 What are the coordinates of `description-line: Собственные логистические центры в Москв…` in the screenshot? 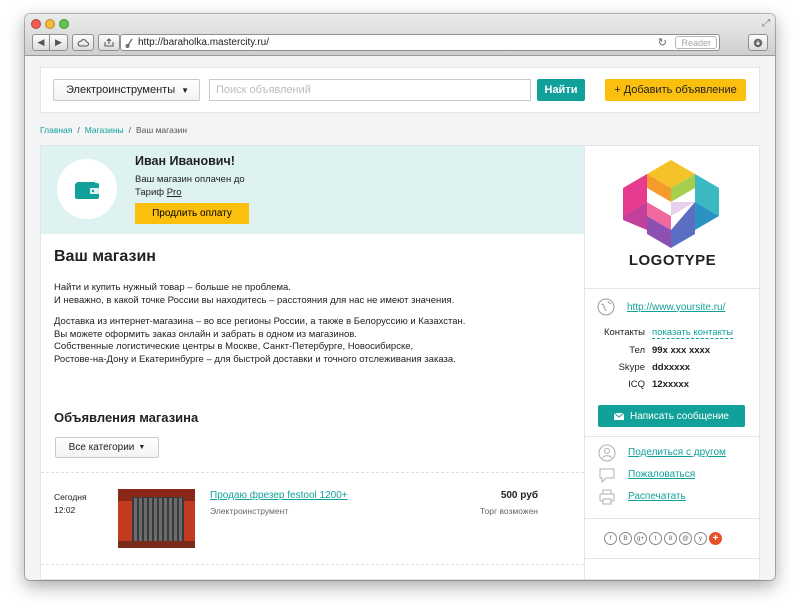 It's located at (234, 346).